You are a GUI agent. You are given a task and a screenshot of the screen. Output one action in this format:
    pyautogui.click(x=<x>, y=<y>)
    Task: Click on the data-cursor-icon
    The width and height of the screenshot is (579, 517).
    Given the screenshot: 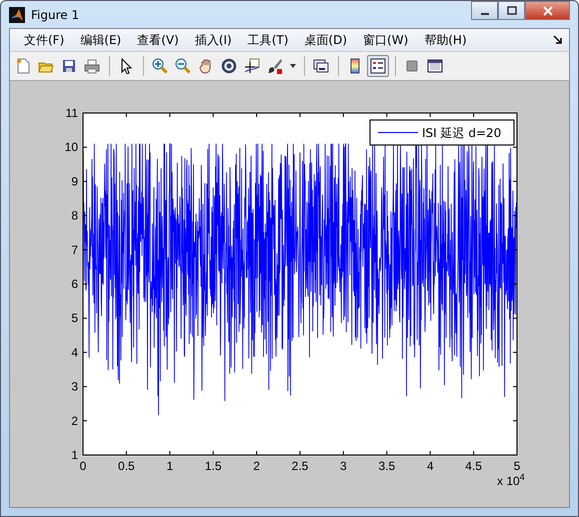 What is the action you would take?
    pyautogui.click(x=252, y=66)
    